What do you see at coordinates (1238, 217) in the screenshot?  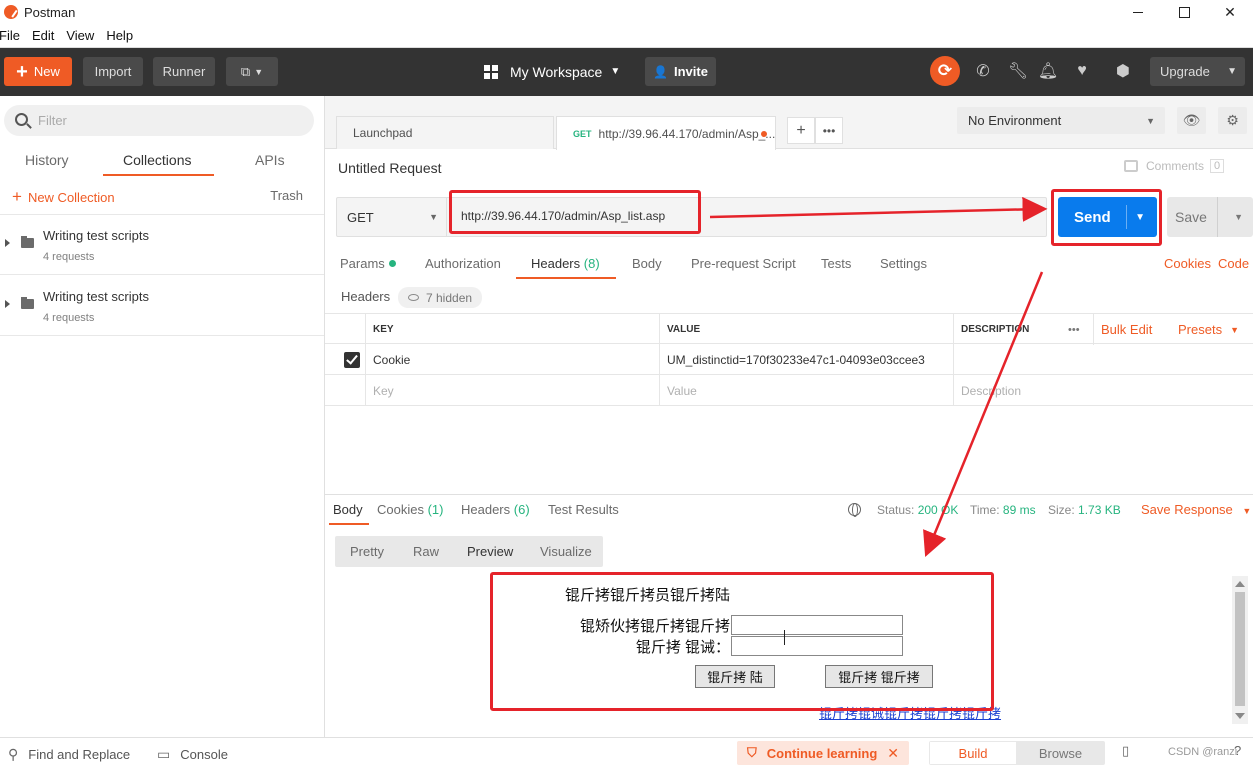 I see `chevron-down-icon: ▼` at bounding box center [1238, 217].